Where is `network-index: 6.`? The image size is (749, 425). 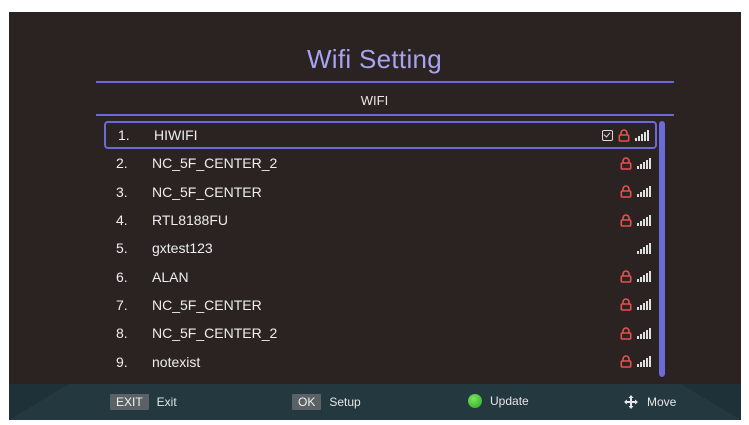 network-index: 6. is located at coordinates (122, 276).